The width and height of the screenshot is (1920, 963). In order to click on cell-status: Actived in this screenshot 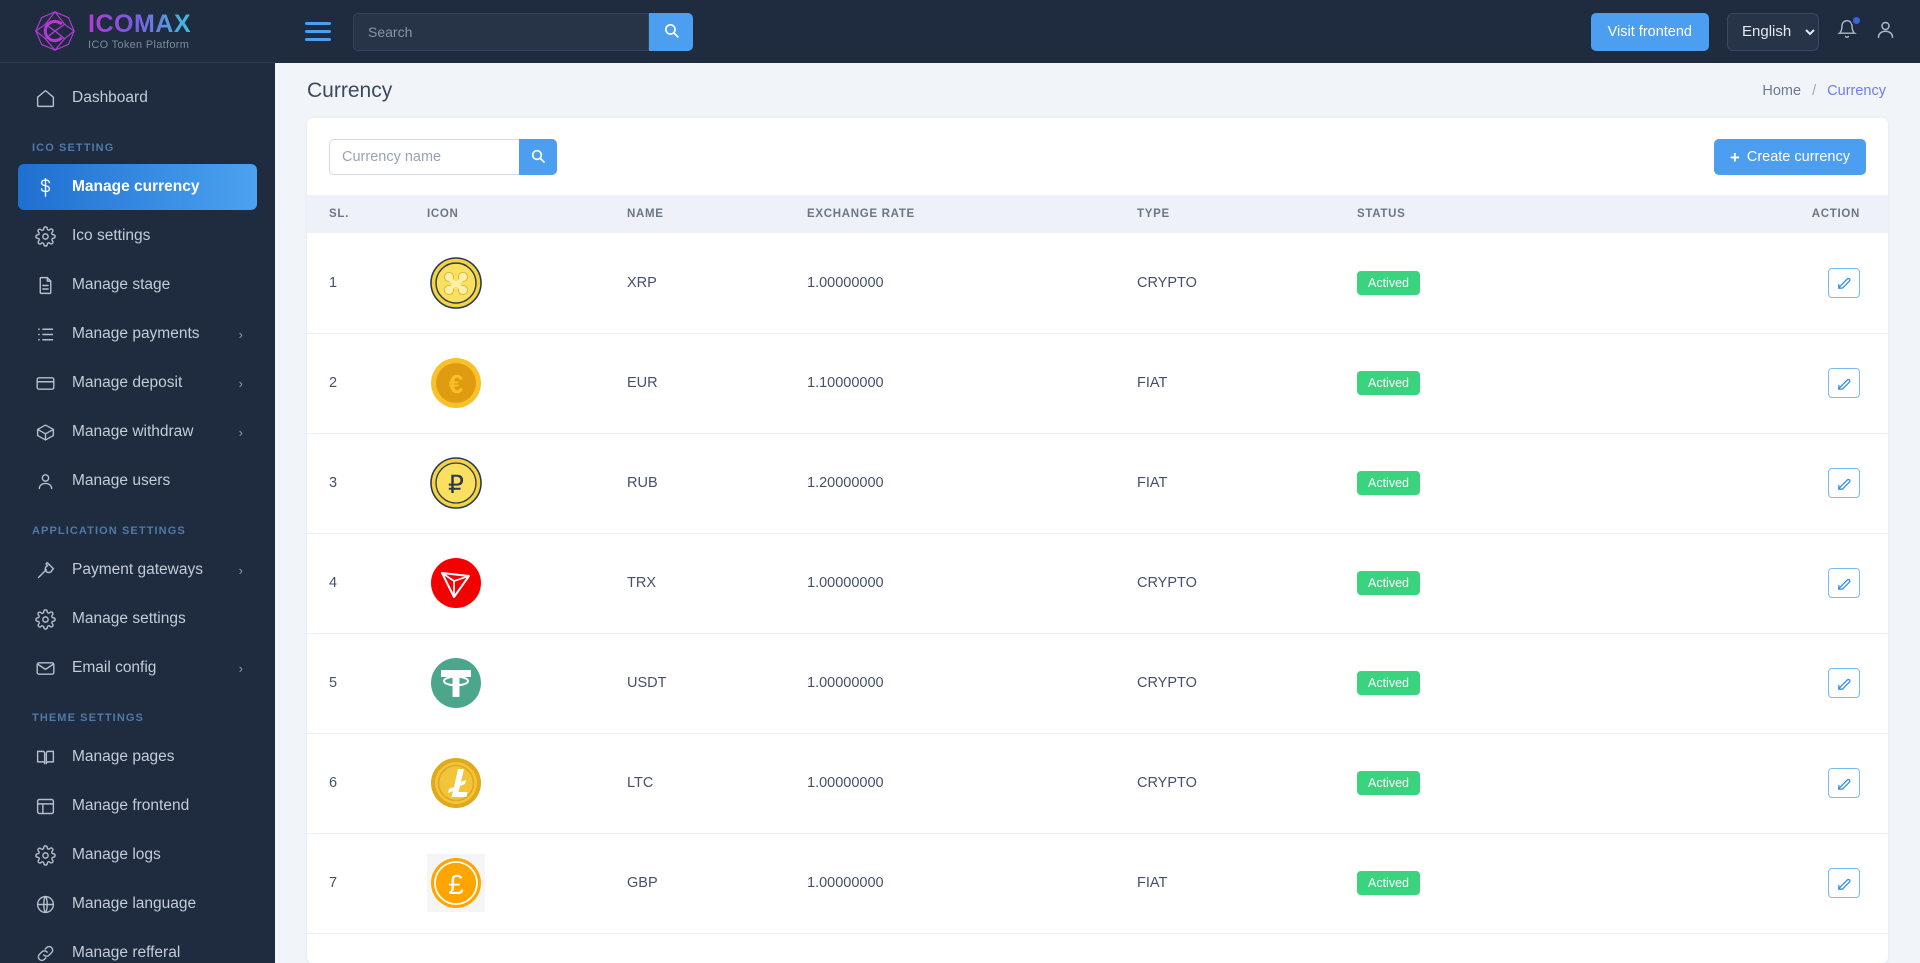, I will do `click(1467, 383)`.